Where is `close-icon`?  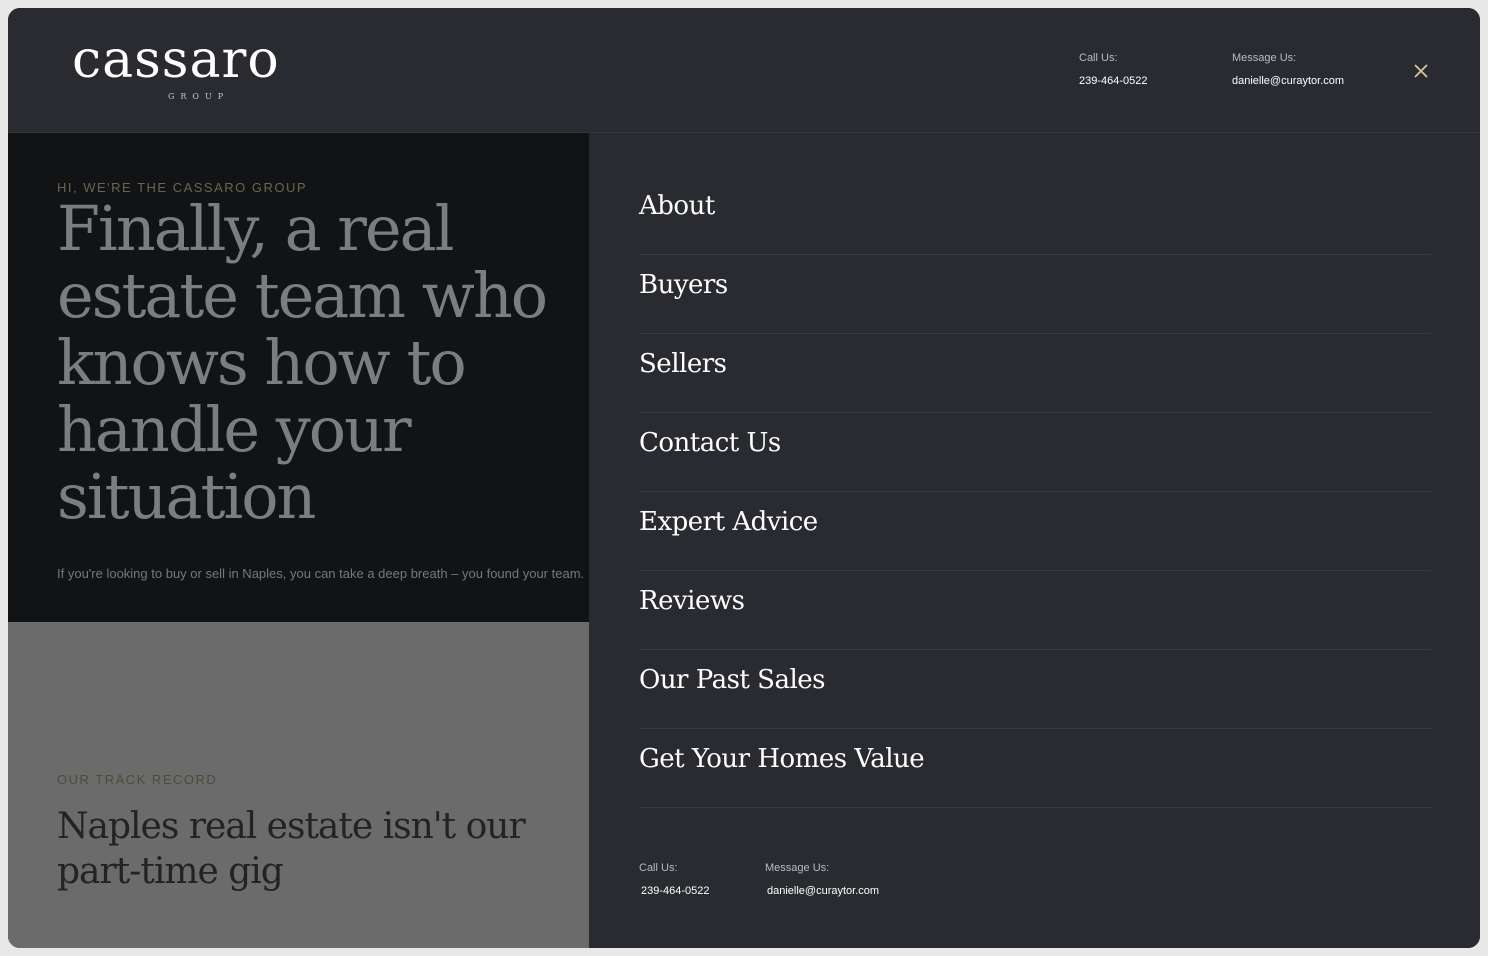
close-icon is located at coordinates (1421, 71).